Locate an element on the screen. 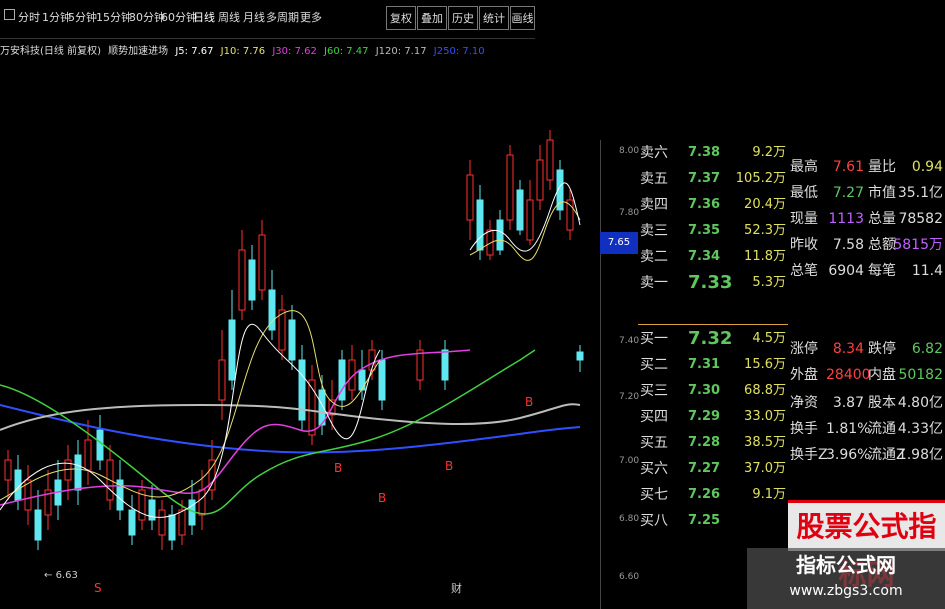  level-price: 7.25 is located at coordinates (704, 520).